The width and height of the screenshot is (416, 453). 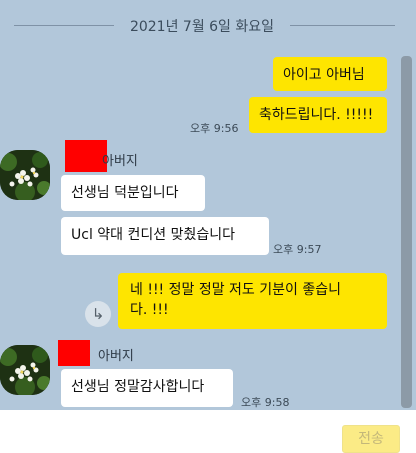 I want to click on message-time: 오후 9:56, so click(x=214, y=128).